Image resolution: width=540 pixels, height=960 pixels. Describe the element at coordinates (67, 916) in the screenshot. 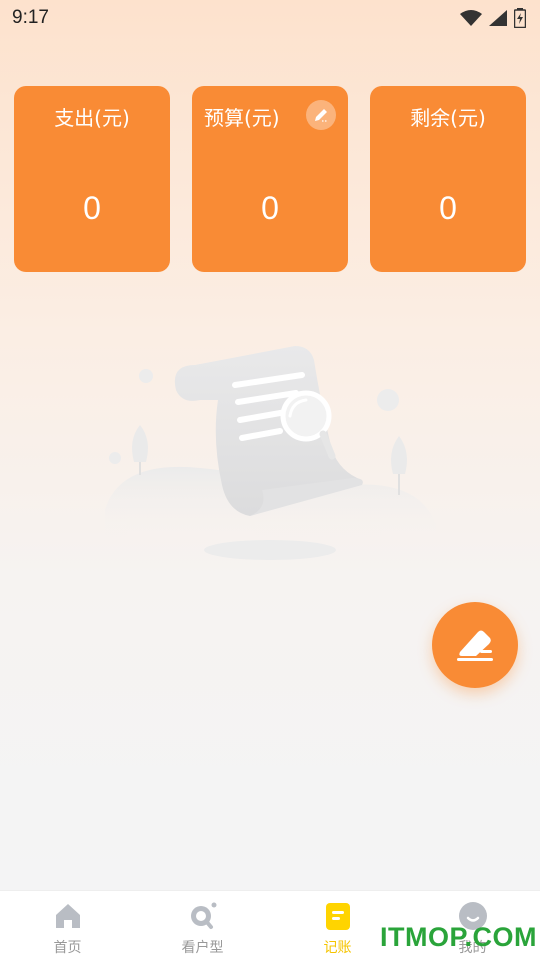

I see `home-icon` at that location.